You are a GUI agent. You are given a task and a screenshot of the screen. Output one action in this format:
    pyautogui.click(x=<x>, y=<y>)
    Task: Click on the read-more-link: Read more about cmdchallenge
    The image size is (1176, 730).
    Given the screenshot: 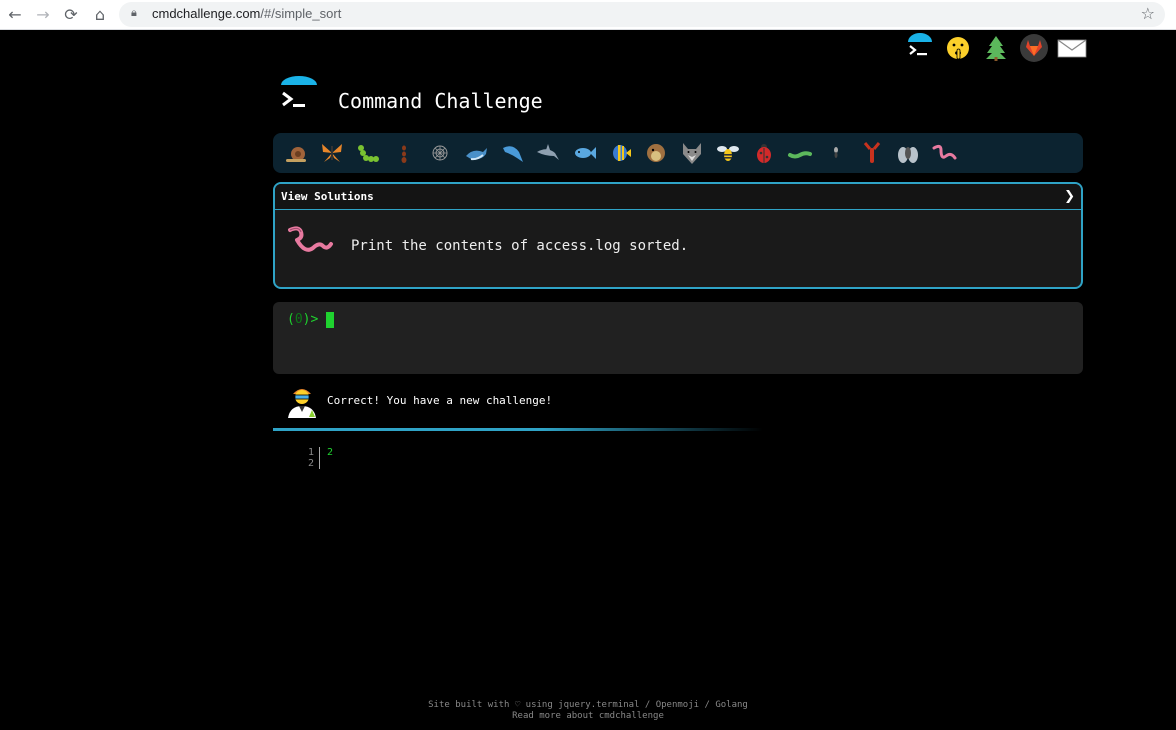 What is the action you would take?
    pyautogui.click(x=588, y=716)
    